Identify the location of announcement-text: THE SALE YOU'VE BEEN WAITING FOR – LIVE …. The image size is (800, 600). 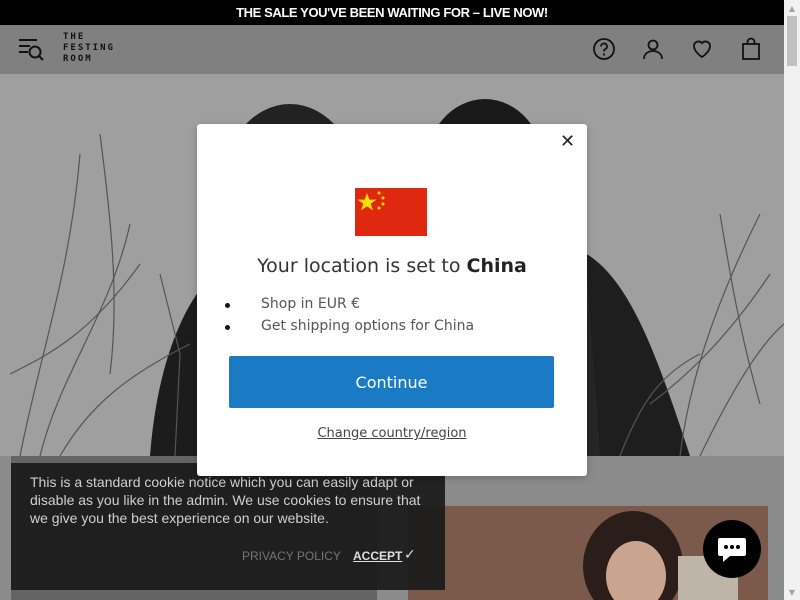
(392, 12).